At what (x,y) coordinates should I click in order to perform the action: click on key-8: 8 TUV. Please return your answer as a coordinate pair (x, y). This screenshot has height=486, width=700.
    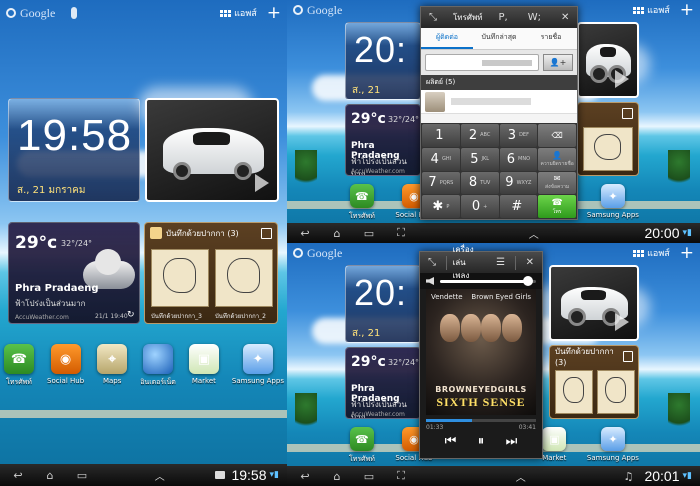
    Looking at the image, I should click on (479, 183).